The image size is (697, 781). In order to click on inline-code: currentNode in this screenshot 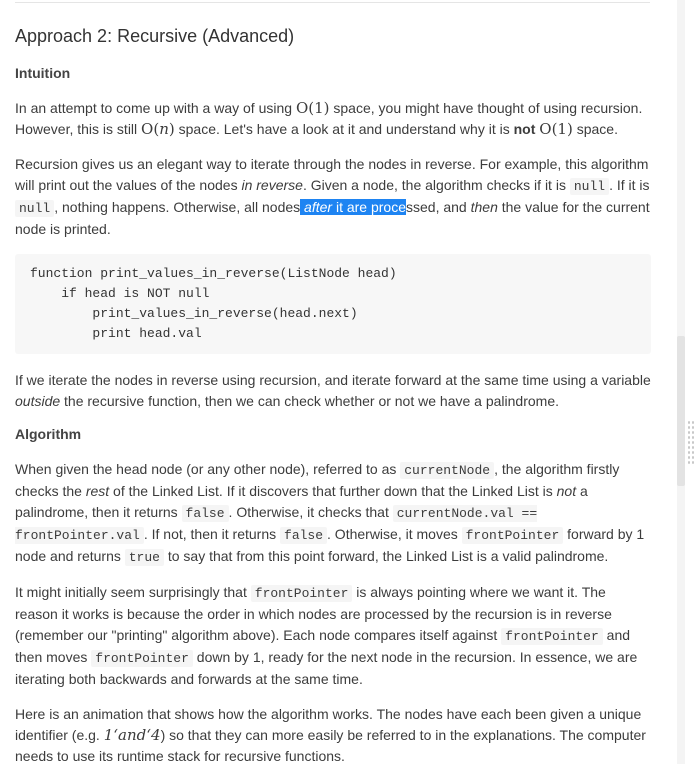, I will do `click(447, 470)`.